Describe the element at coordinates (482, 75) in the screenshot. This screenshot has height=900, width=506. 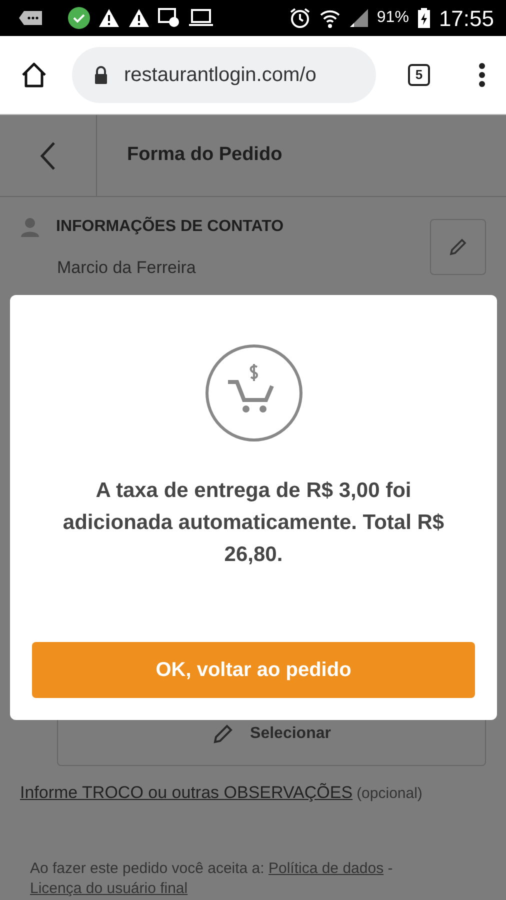
I see `menu-icon` at that location.